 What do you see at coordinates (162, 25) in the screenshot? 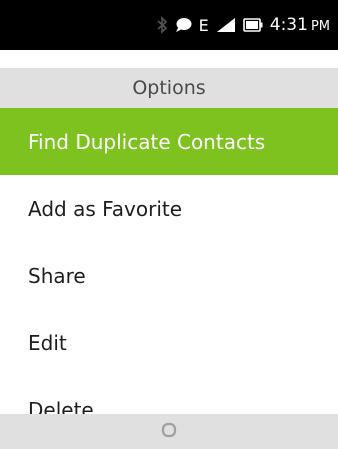
I see `bluetooth-icon` at bounding box center [162, 25].